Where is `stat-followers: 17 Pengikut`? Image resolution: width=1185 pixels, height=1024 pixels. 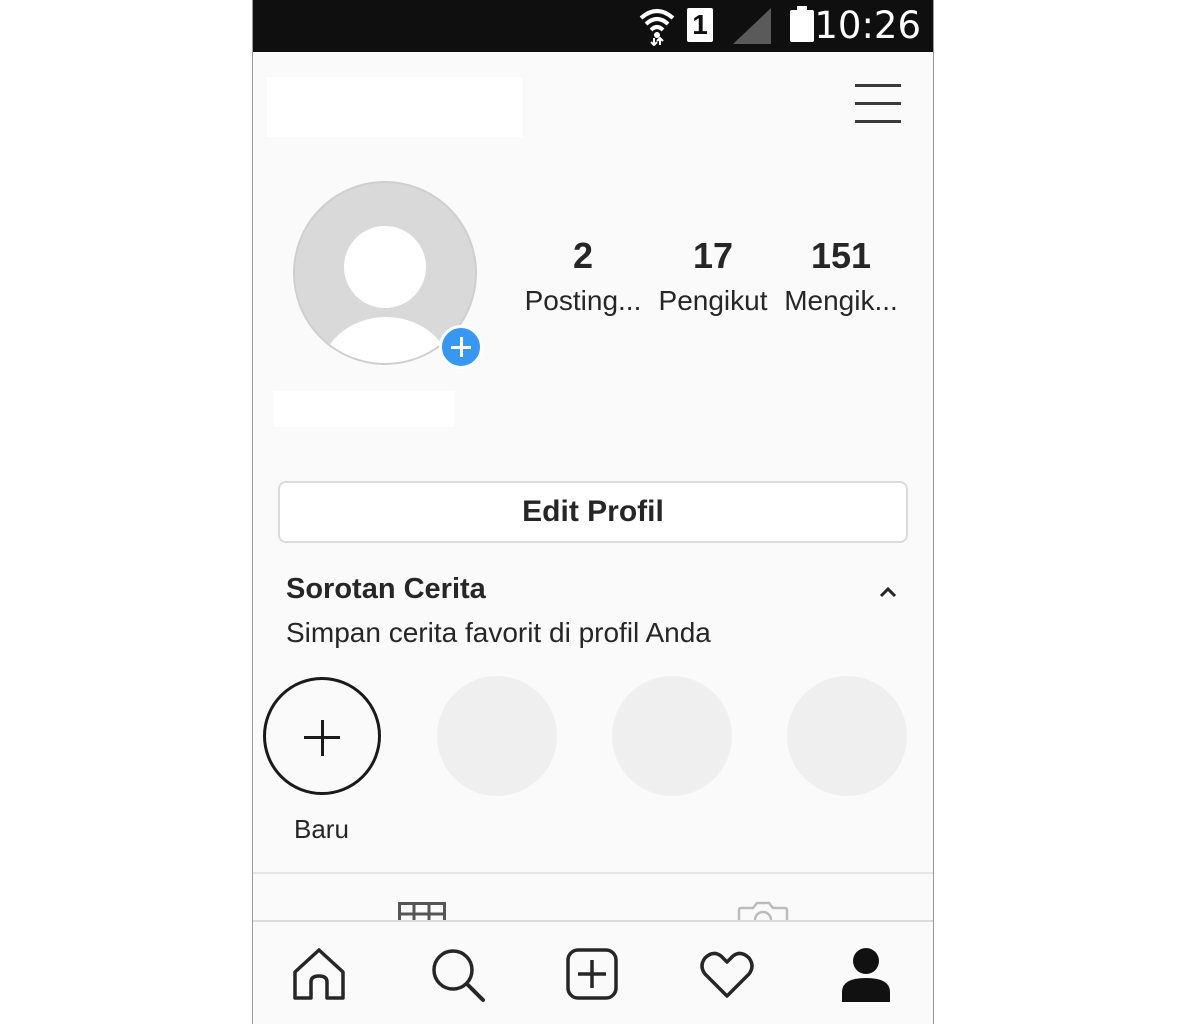 stat-followers: 17 Pengikut is located at coordinates (713, 277).